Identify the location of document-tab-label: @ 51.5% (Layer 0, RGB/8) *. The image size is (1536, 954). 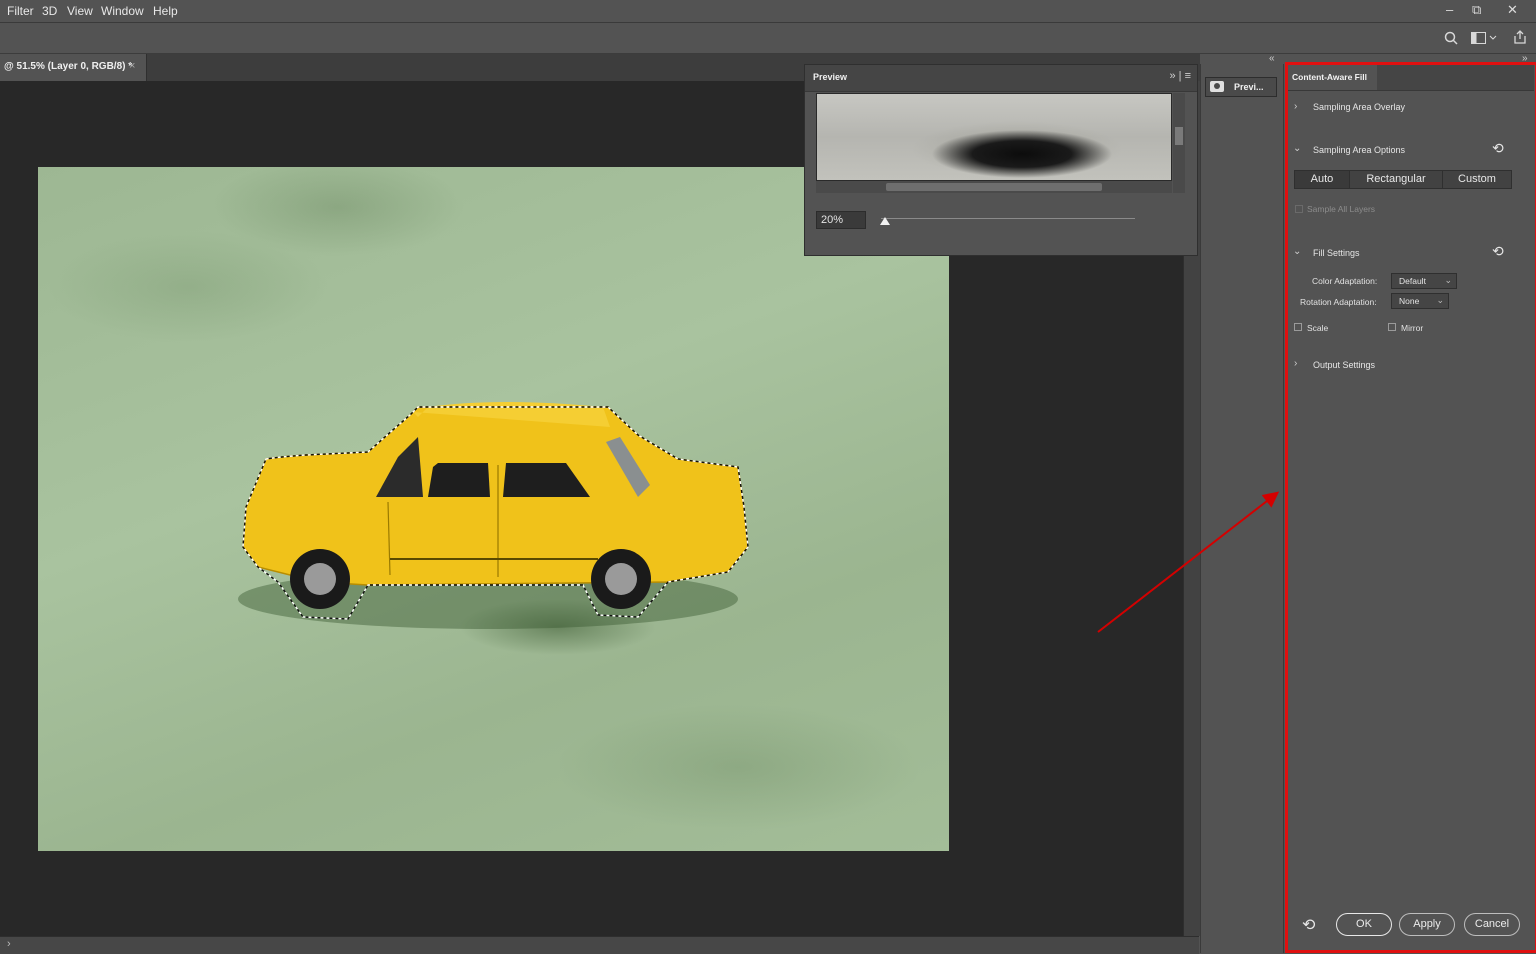
(68, 66).